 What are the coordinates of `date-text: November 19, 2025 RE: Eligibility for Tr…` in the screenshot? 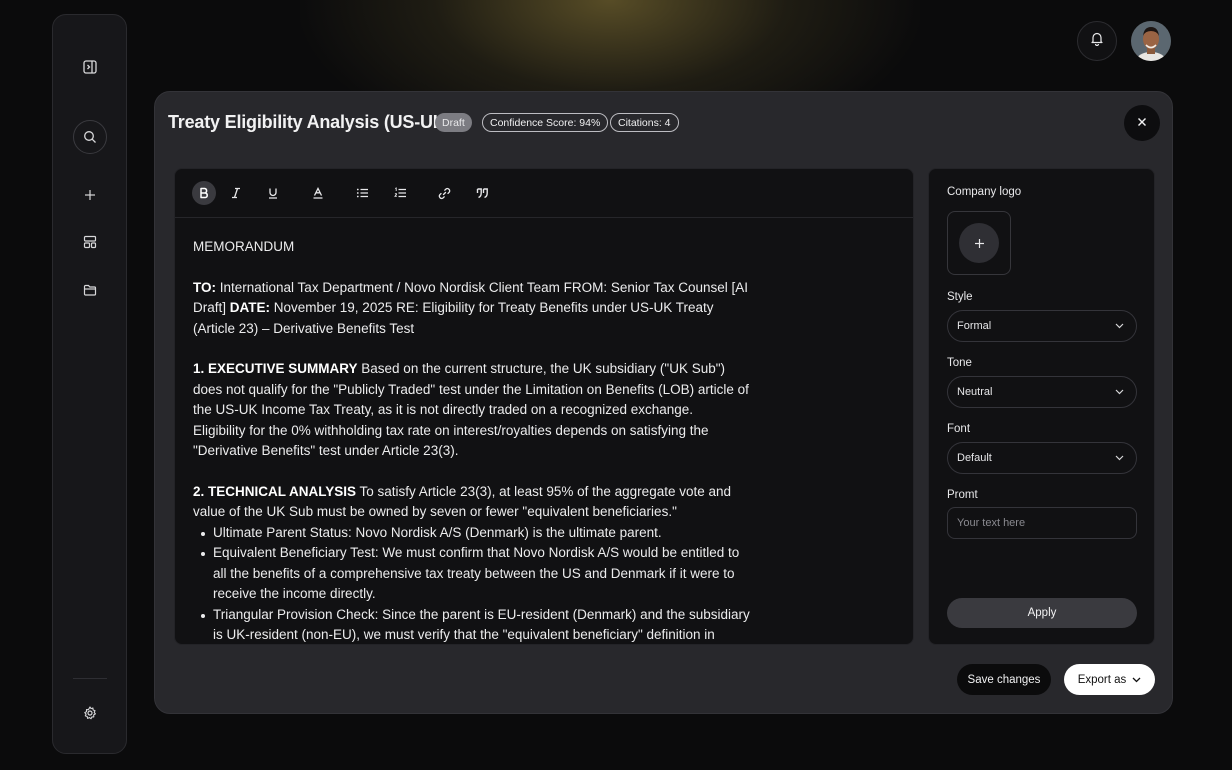 It's located at (453, 318).